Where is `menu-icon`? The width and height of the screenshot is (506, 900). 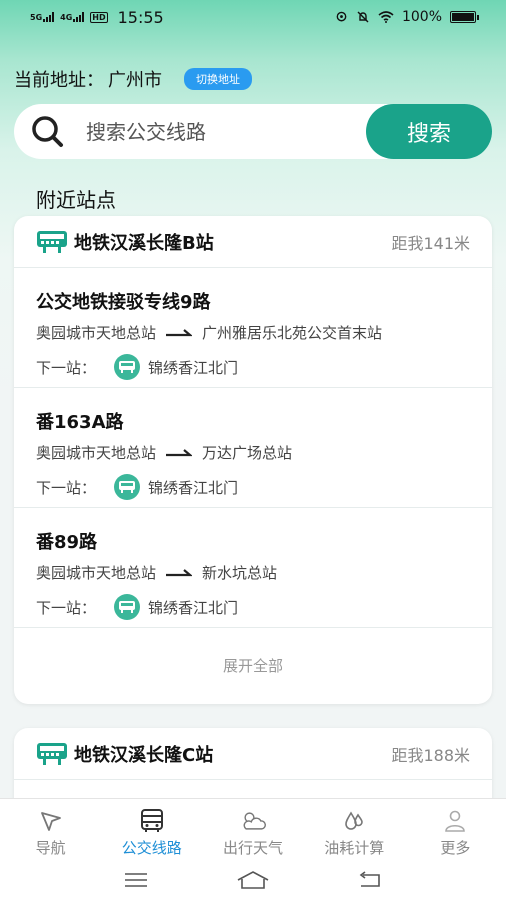
menu-icon is located at coordinates (136, 880).